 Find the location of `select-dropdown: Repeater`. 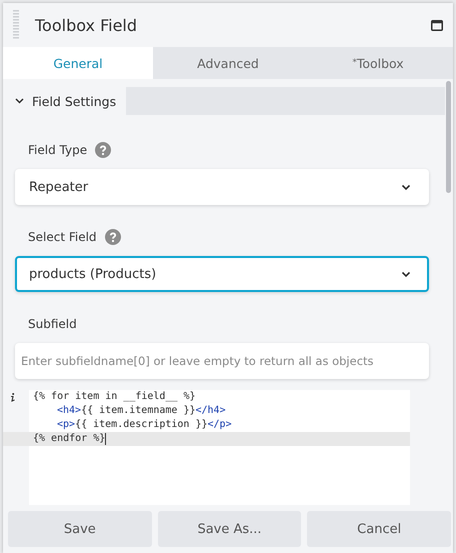

select-dropdown: Repeater is located at coordinates (222, 187).